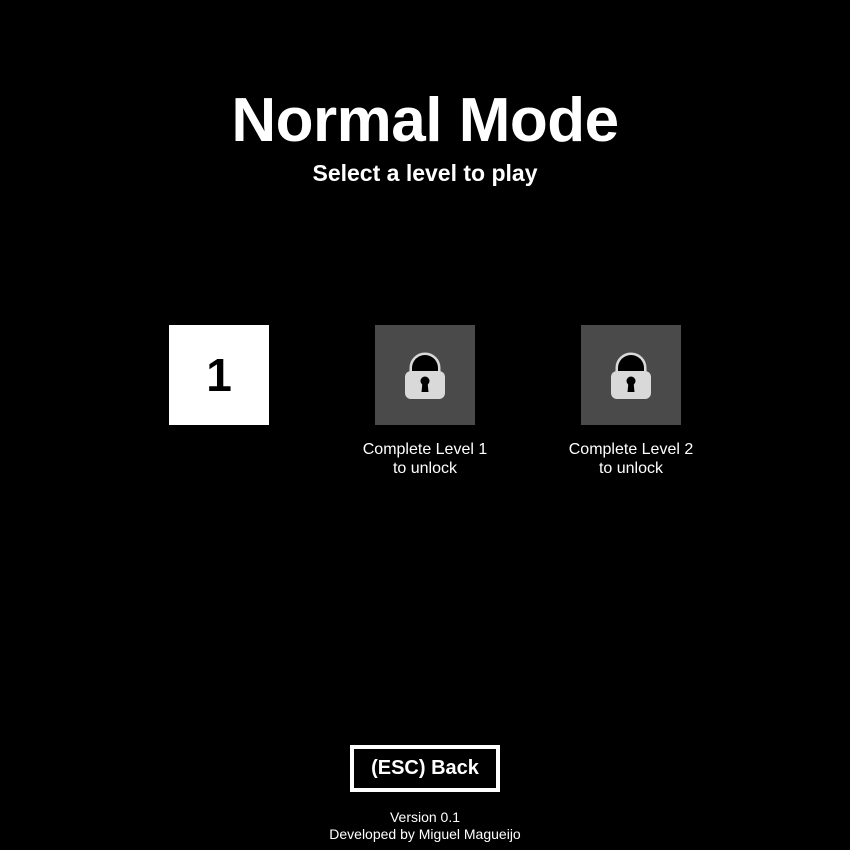  What do you see at coordinates (425, 834) in the screenshot?
I see `developer-credit: Developed by Miguel Magueijo` at bounding box center [425, 834].